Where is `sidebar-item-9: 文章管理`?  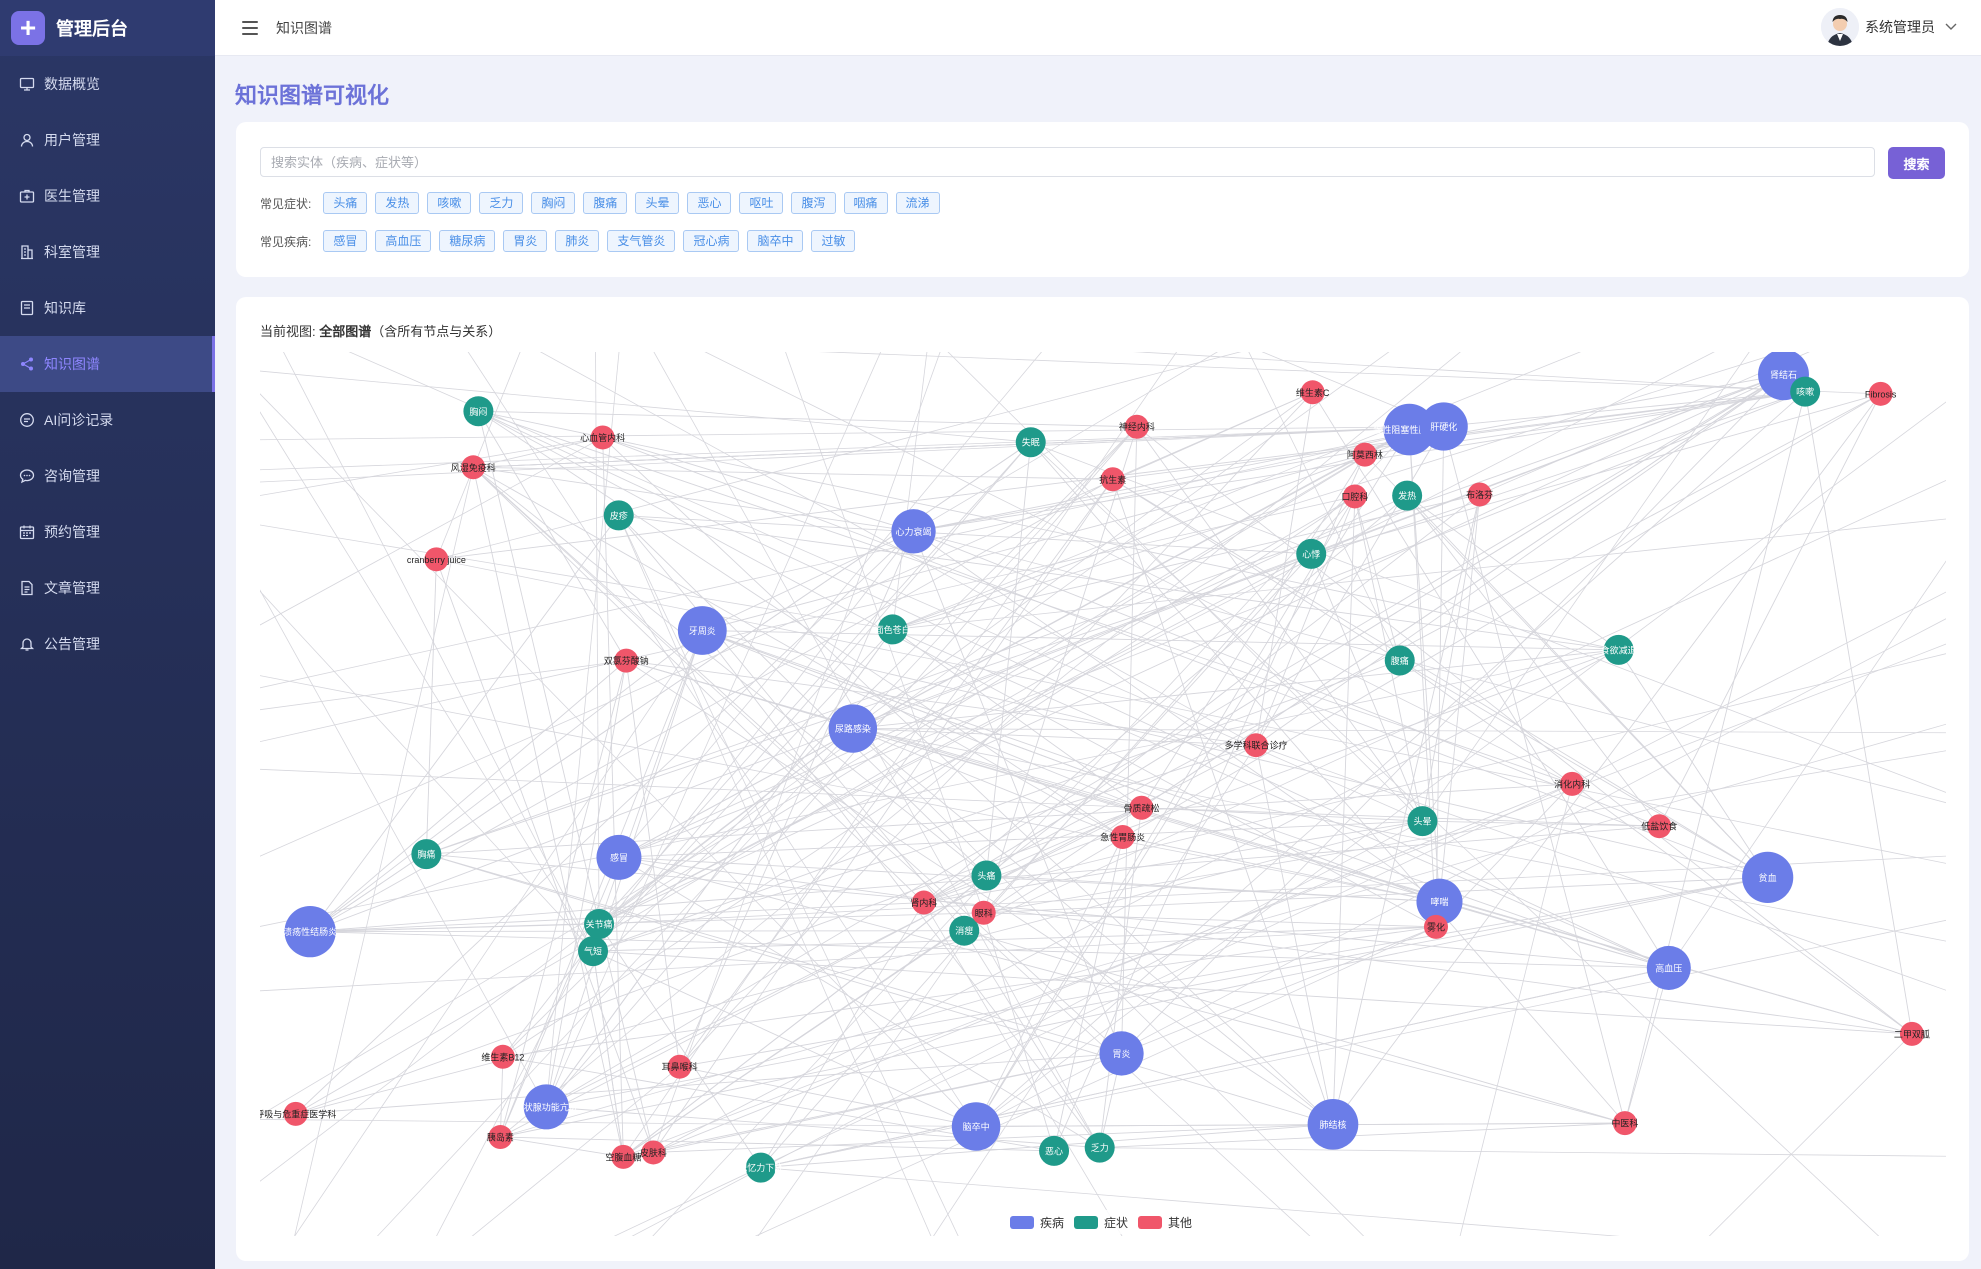 sidebar-item-9: 文章管理 is located at coordinates (107, 588).